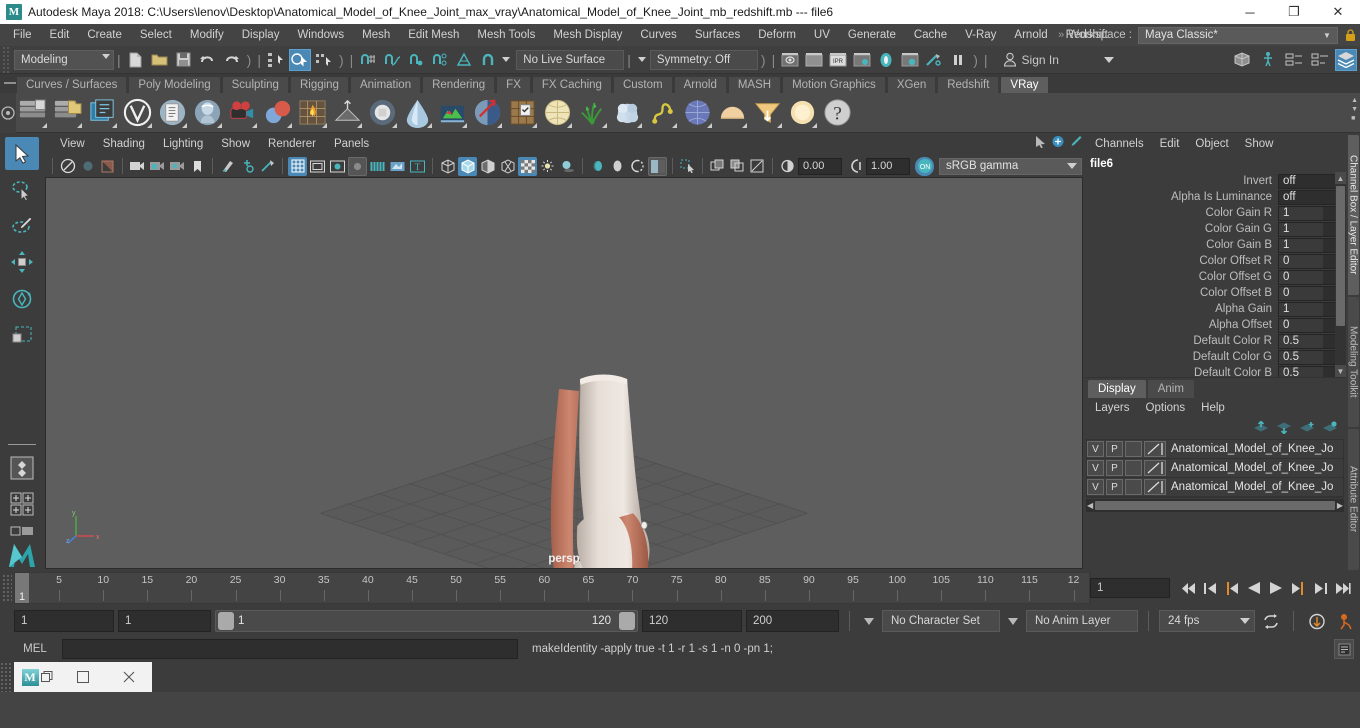 Image resolution: width=1360 pixels, height=728 pixels. I want to click on shelf-tab-poly-modeling: Poly Modeling, so click(174, 84).